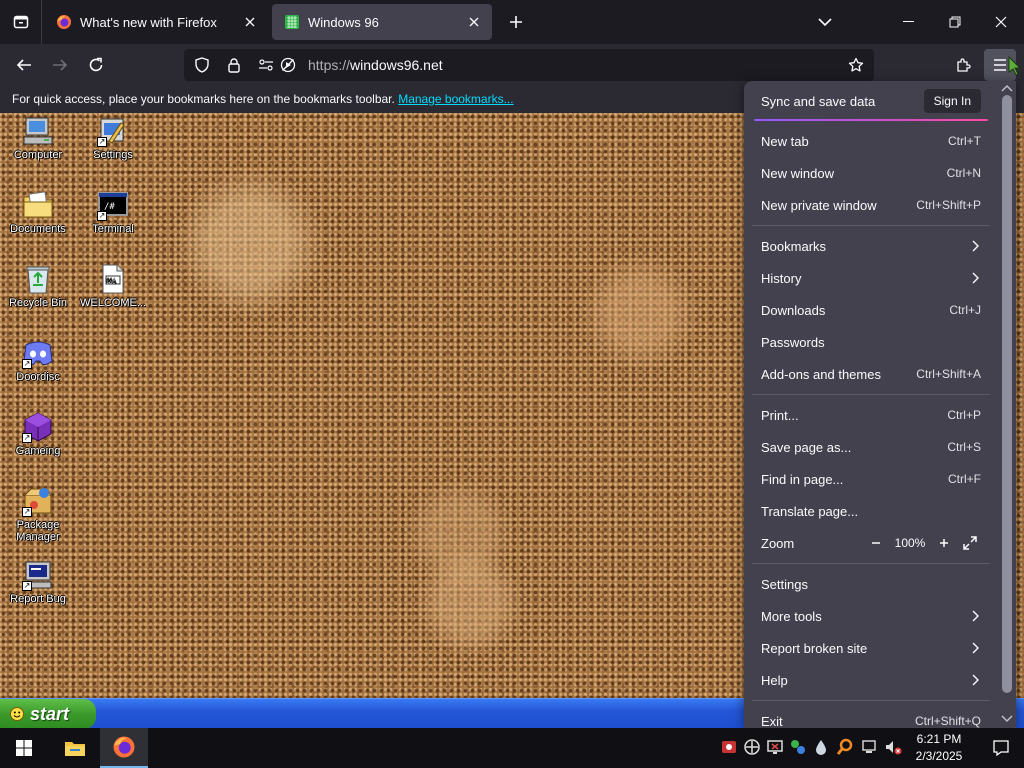 This screenshot has height=768, width=1024. Describe the element at coordinates (814, 648) in the screenshot. I see `menu-item-label: Report broken site` at that location.